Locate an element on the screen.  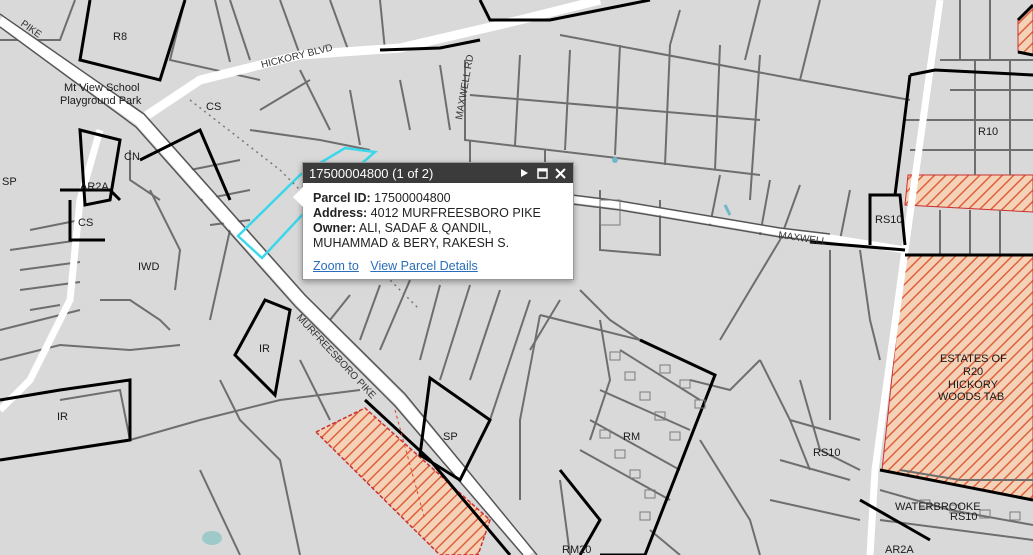
popup-pointer is located at coordinates (298, 197).